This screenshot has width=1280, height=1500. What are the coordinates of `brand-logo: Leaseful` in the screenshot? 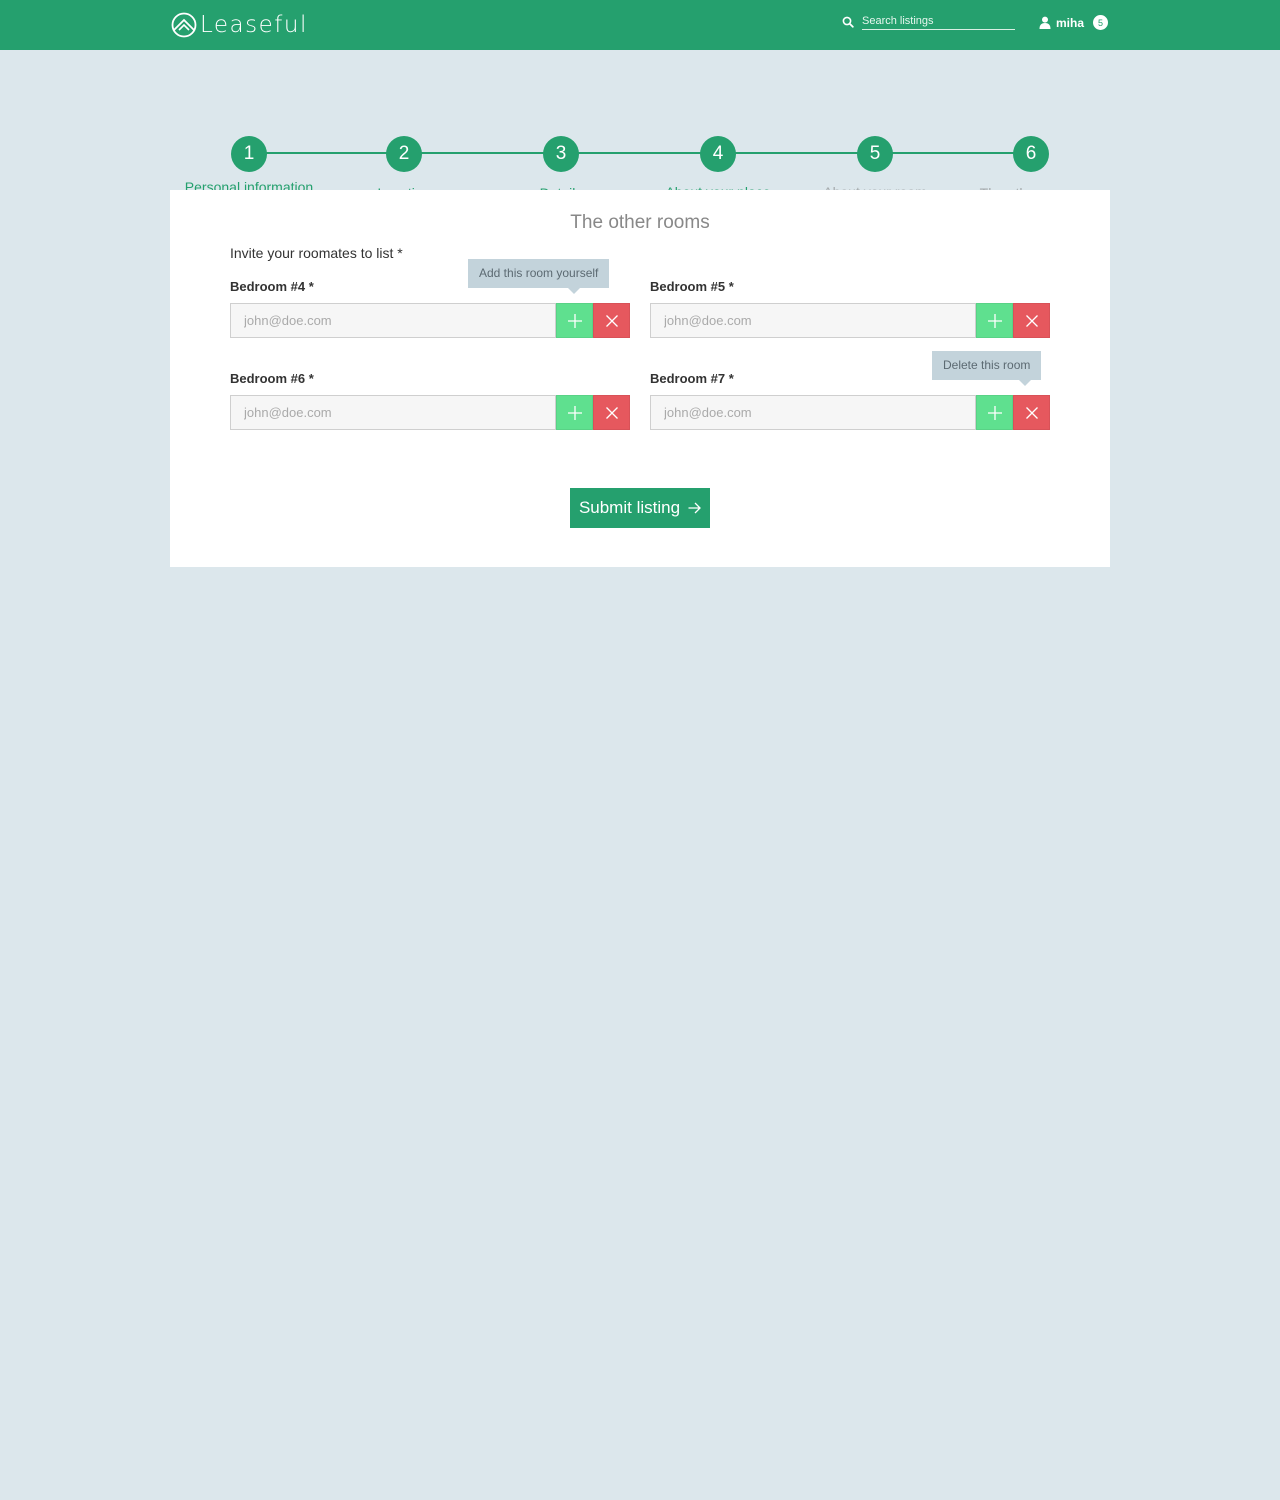 It's located at (239, 25).